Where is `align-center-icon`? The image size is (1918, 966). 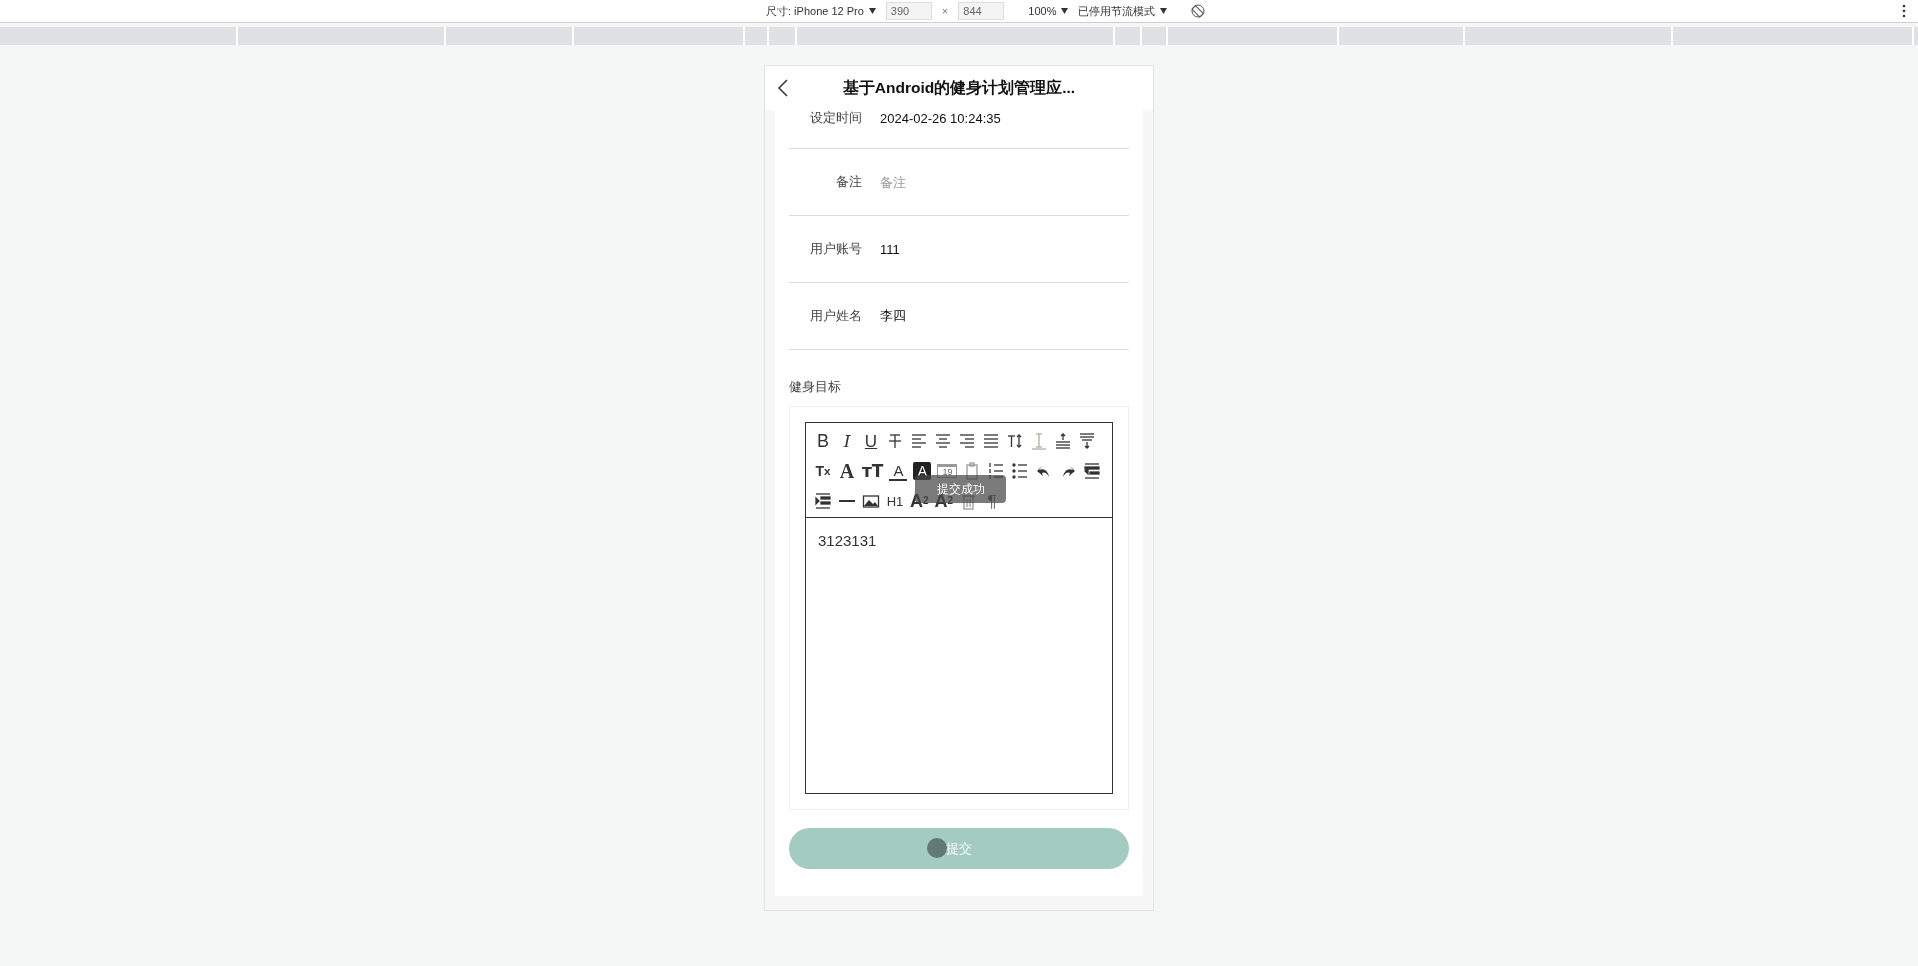
align-center-icon is located at coordinates (943, 441).